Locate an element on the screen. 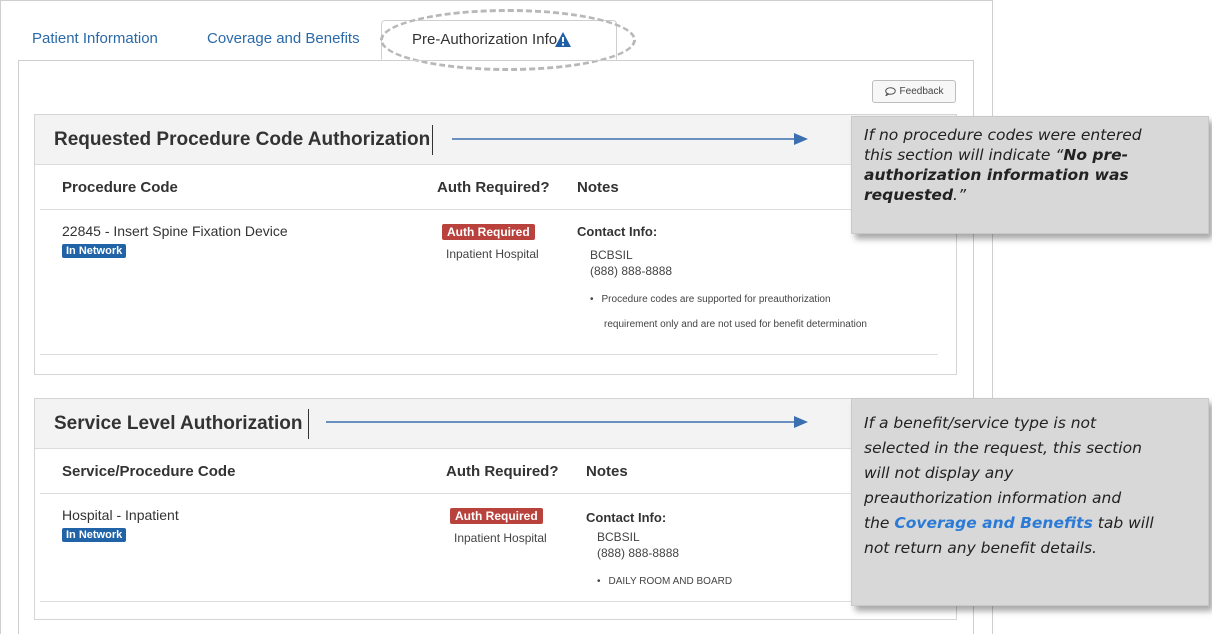  feedback-label: Feedback is located at coordinates (921, 91).